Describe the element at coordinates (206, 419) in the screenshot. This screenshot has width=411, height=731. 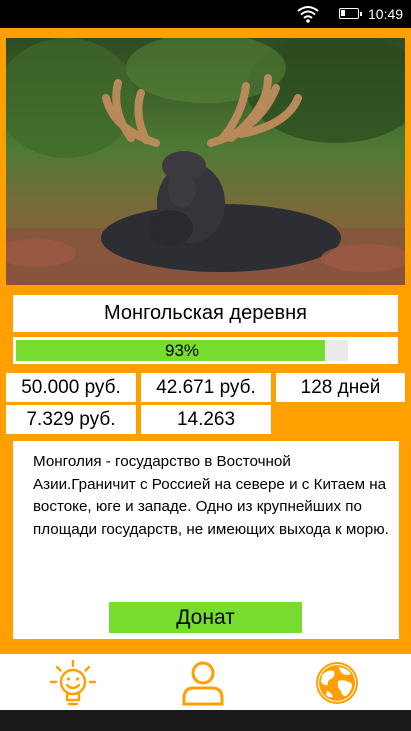
I see `stat-count: 14.263` at that location.